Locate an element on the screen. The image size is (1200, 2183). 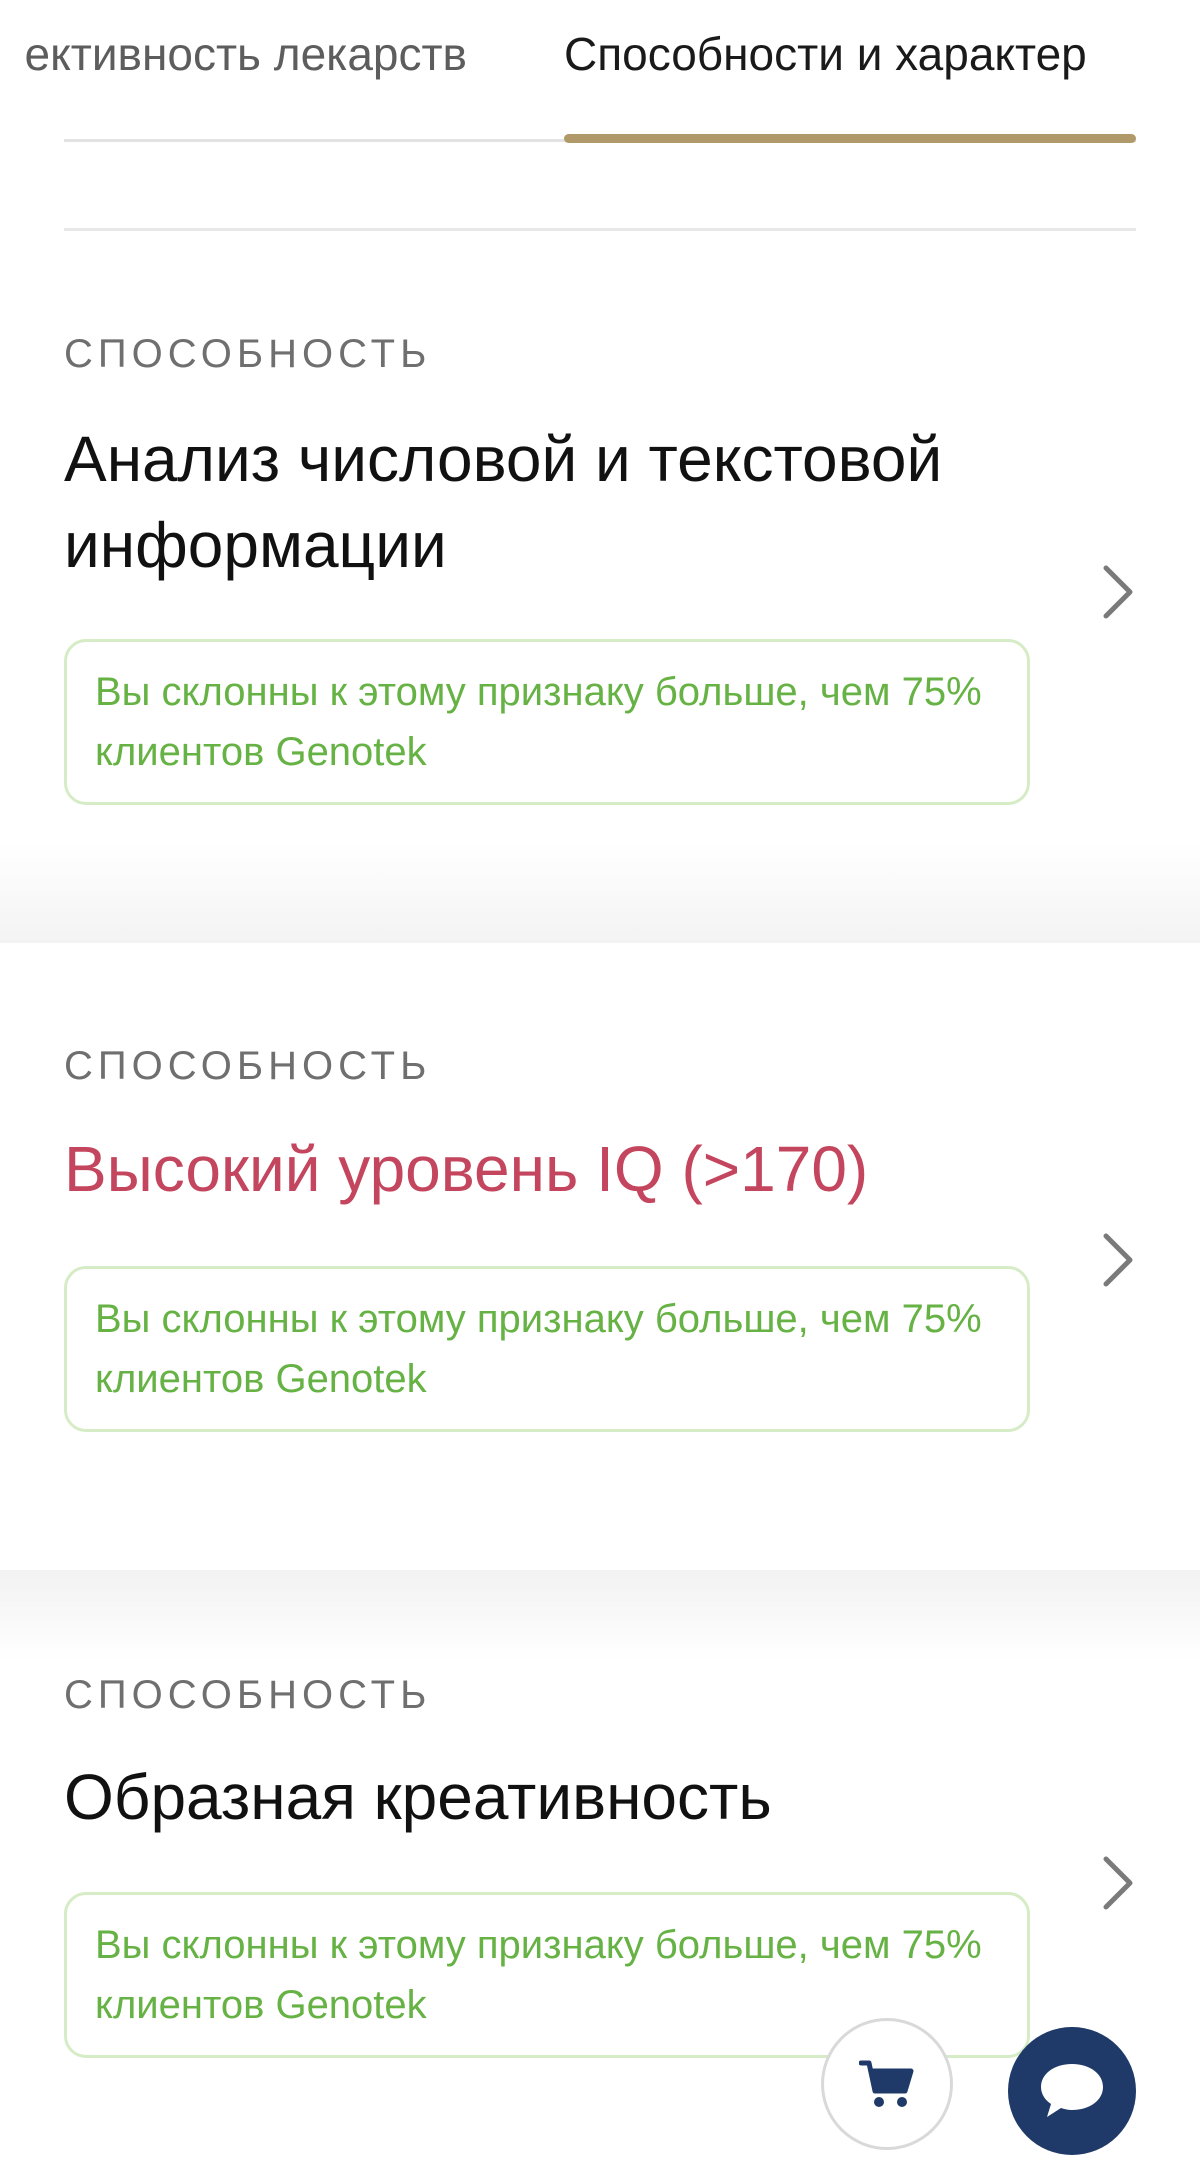
active-tab-indicator is located at coordinates (850, 138).